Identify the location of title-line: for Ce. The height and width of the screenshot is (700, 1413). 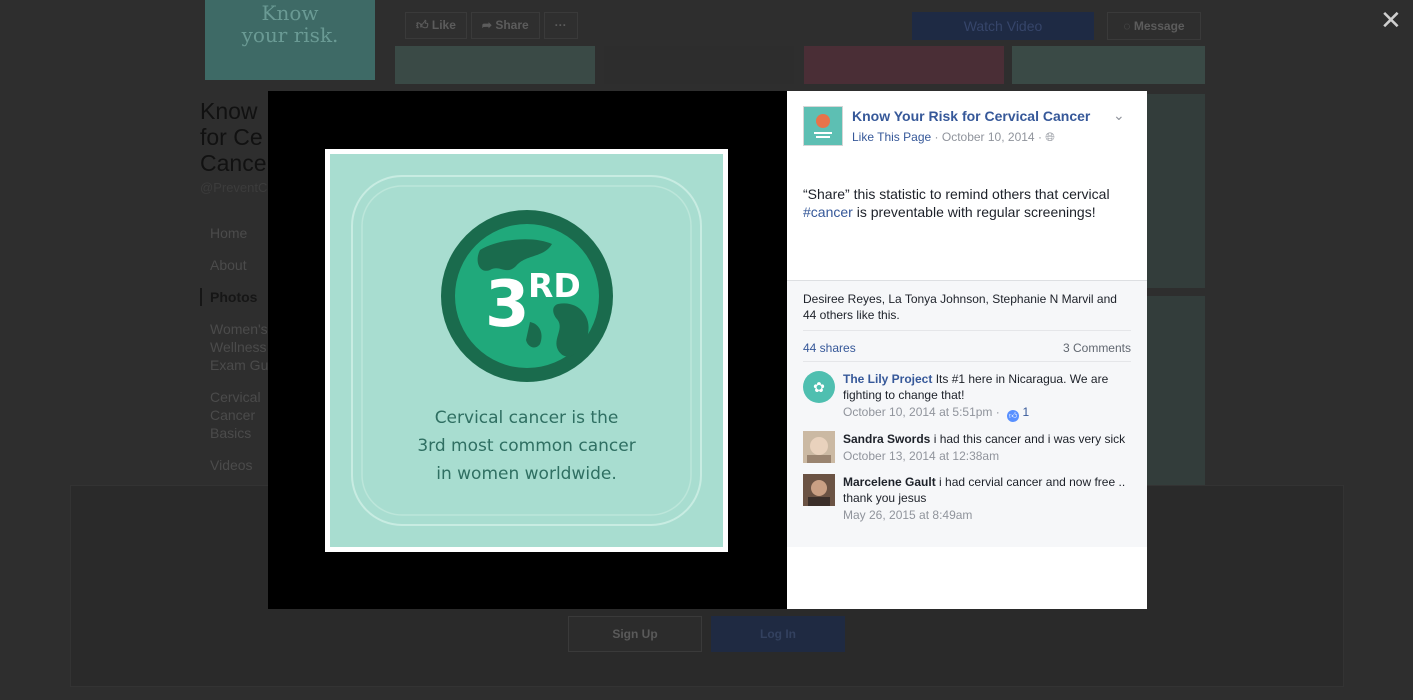
(231, 137).